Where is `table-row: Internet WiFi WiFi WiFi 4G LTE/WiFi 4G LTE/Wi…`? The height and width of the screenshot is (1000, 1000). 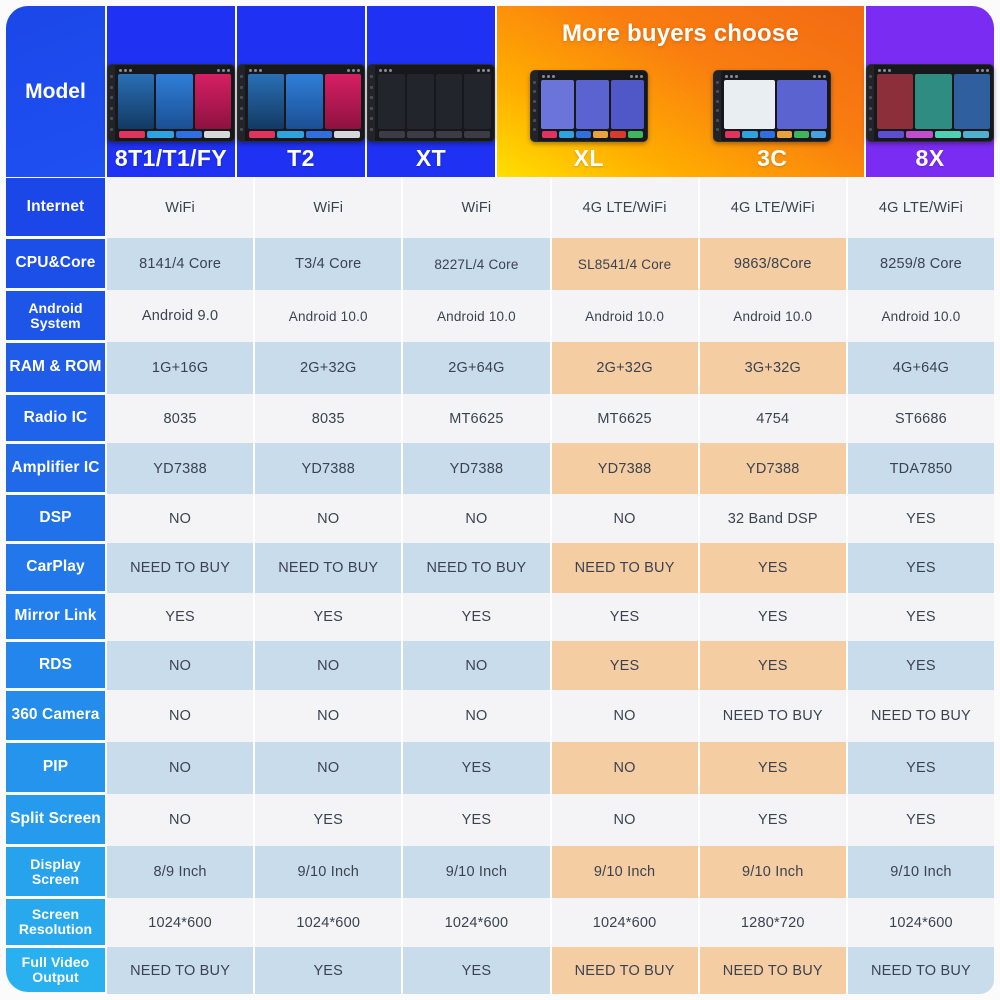
table-row: Internet WiFi WiFi WiFi 4G LTE/WiFi 4G LTE/Wi… is located at coordinates (500, 207).